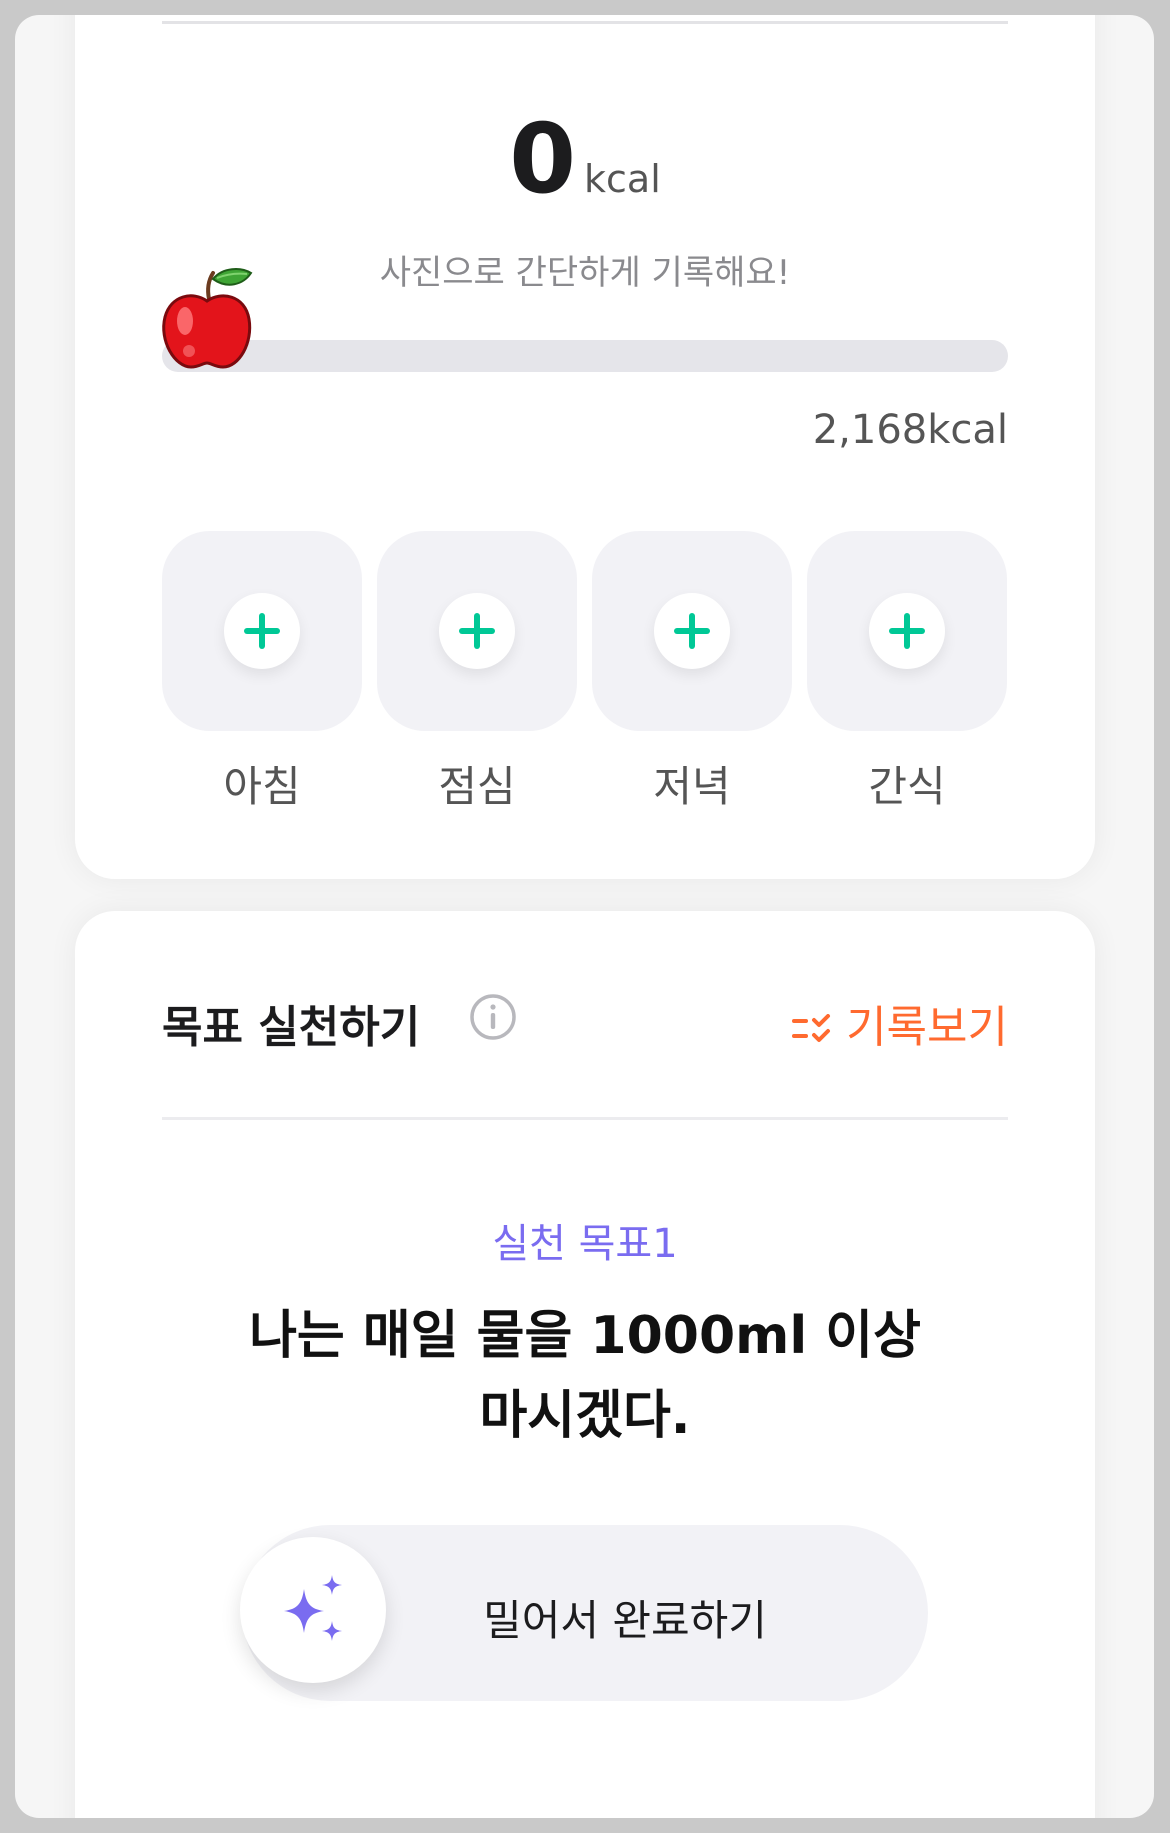 This screenshot has height=1833, width=1170. I want to click on add-dinner-button, so click(692, 631).